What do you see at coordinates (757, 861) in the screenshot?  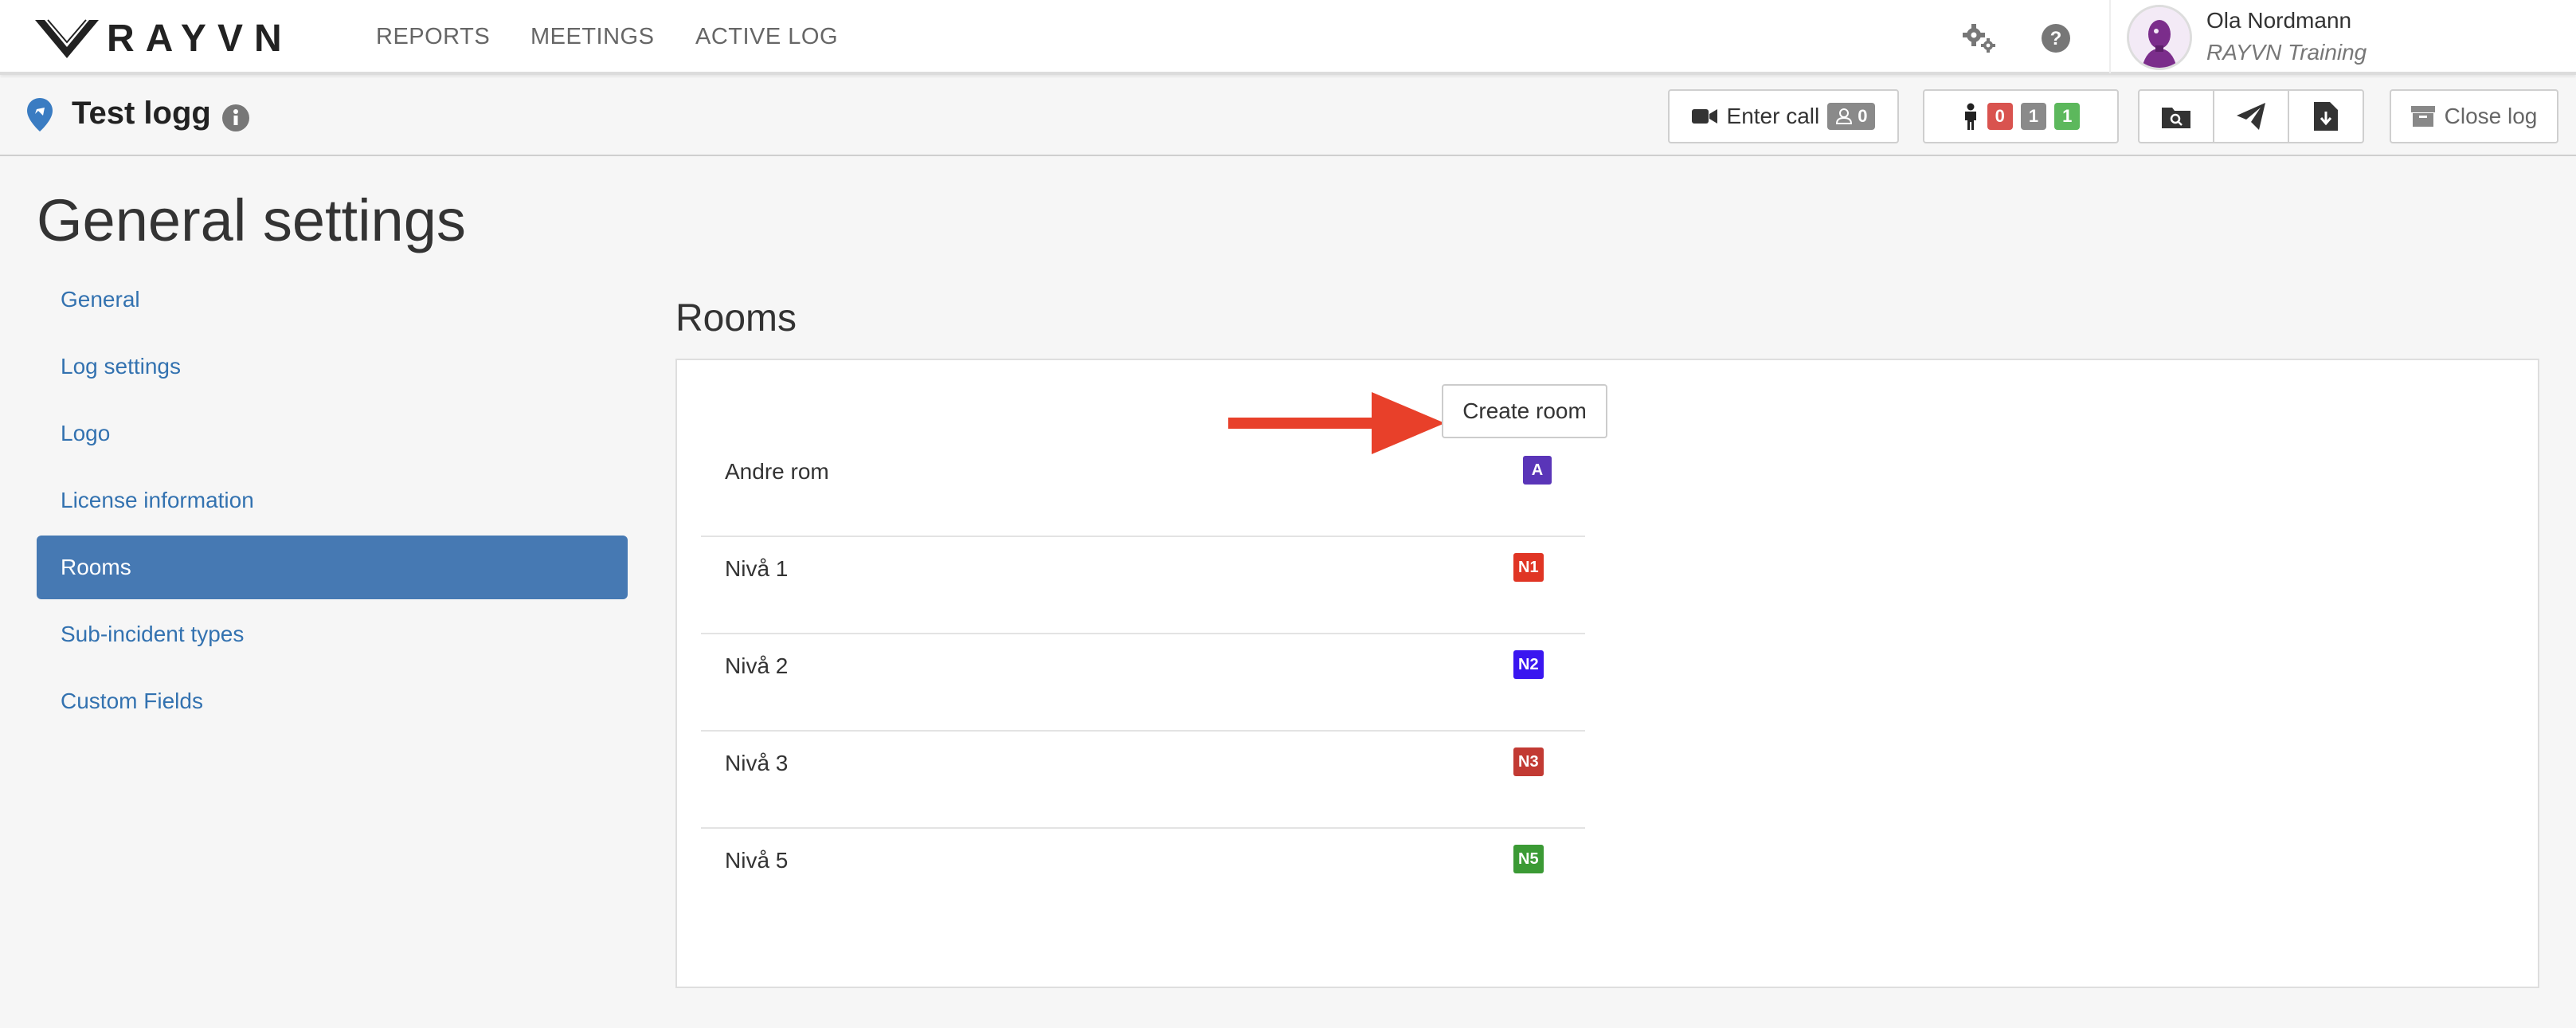 I see `room-name: Nivå 5` at bounding box center [757, 861].